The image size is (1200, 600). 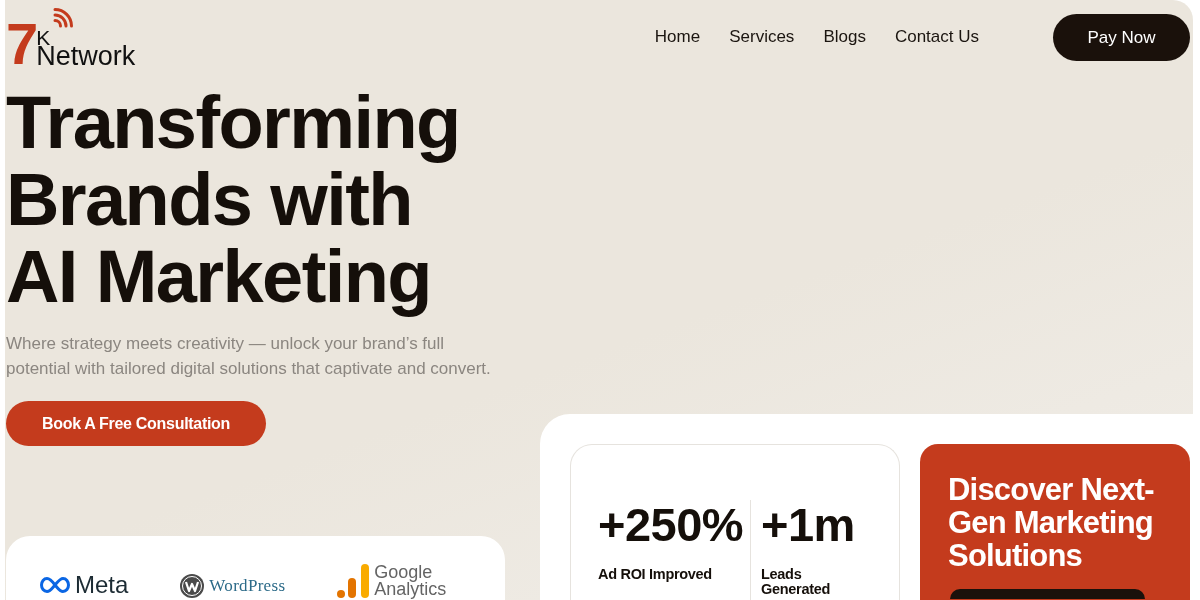 I want to click on nav-link: Blogs, so click(x=844, y=37).